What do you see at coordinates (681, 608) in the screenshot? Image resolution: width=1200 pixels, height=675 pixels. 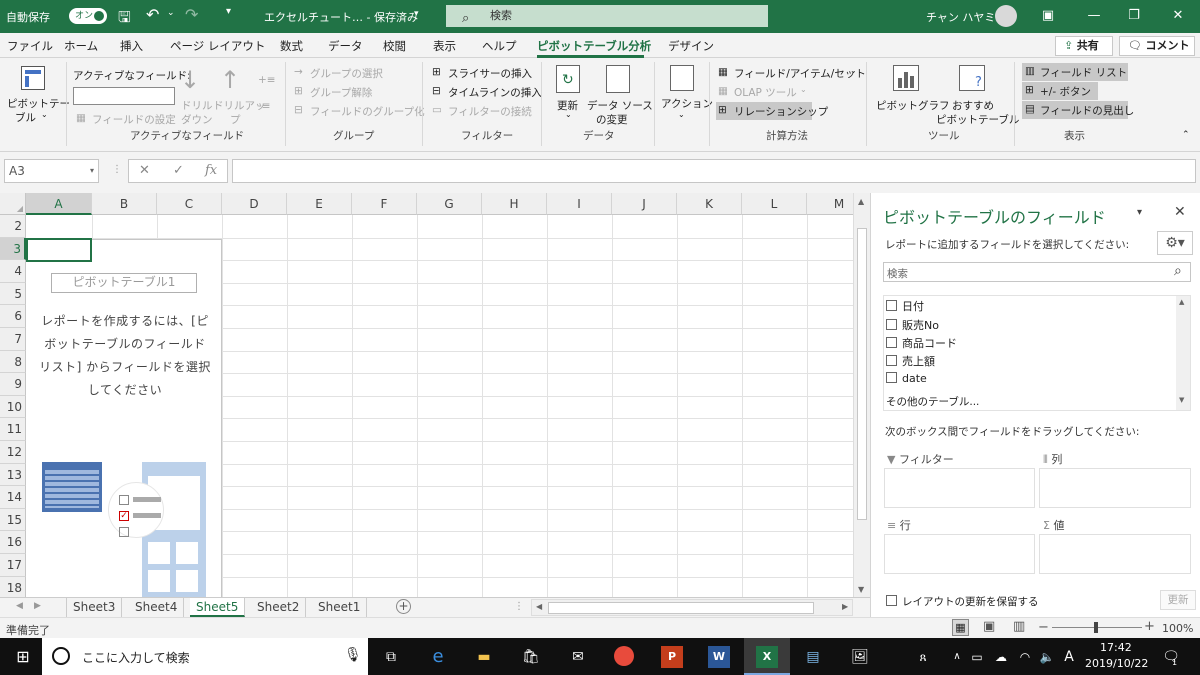 I see `horizontal-scroll-thumb` at bounding box center [681, 608].